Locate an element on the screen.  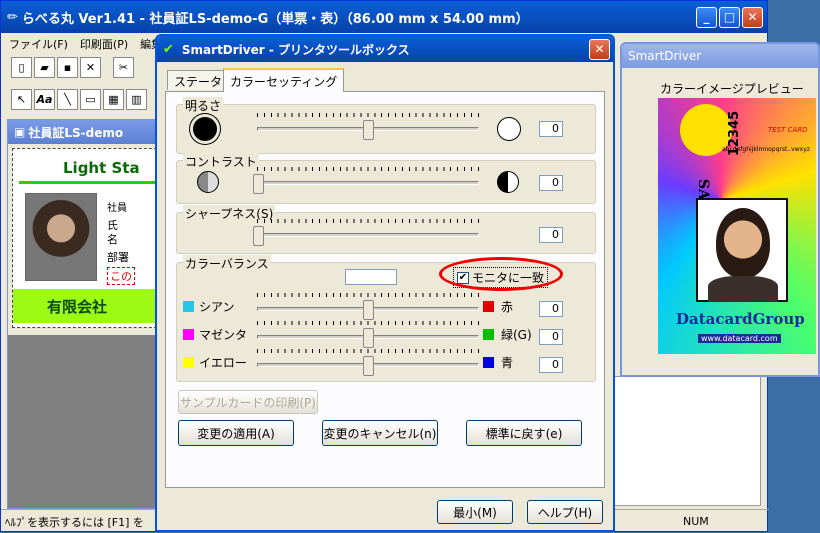
select-arrow-icon: ↖ is located at coordinates (21, 99).